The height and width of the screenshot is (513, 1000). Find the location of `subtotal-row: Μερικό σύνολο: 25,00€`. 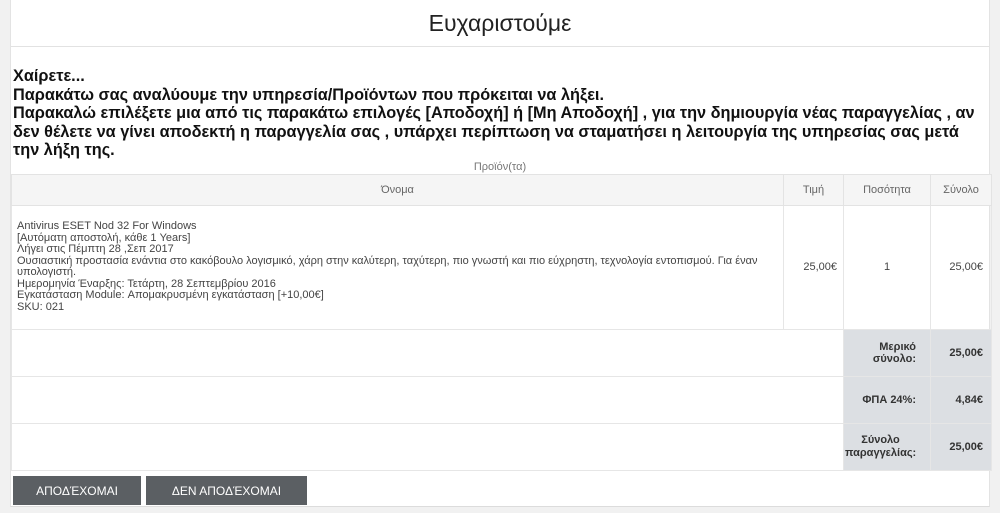

subtotal-row: Μερικό σύνολο: 25,00€ is located at coordinates (501, 352).